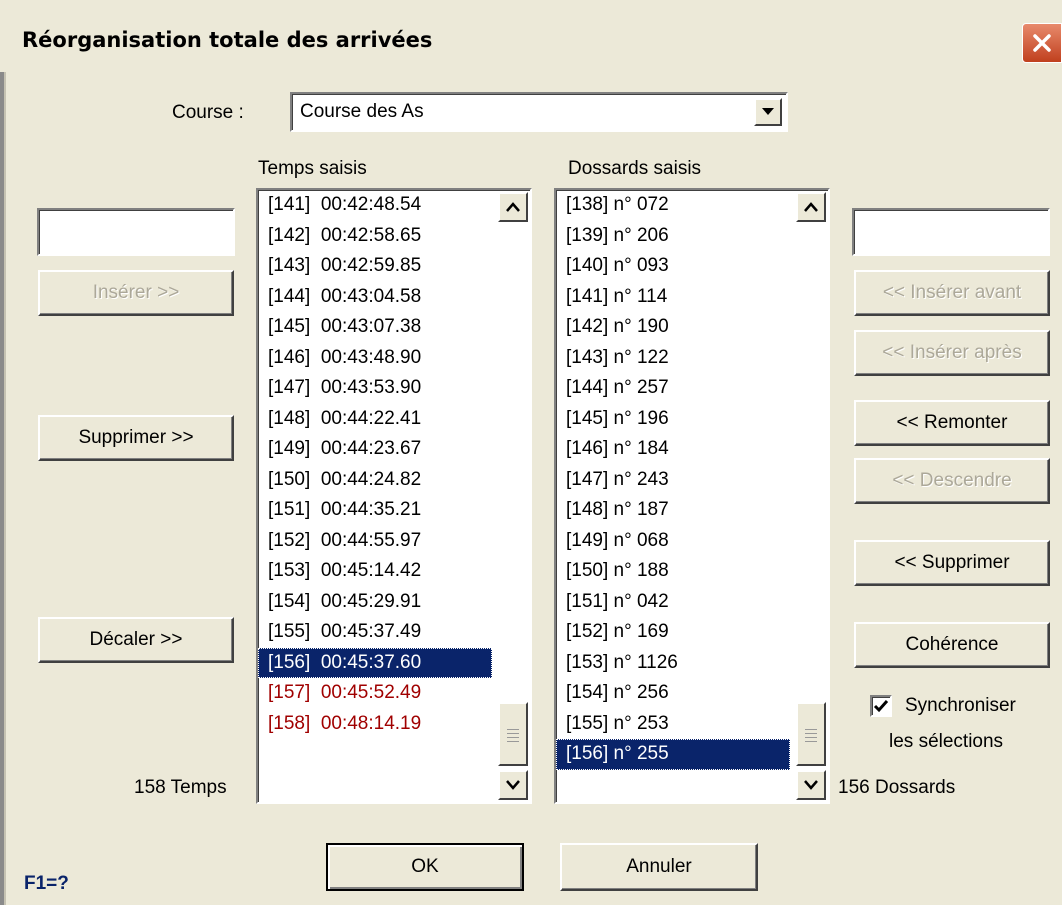  I want to click on bib-list-item: [147] n° 243, so click(673, 480).